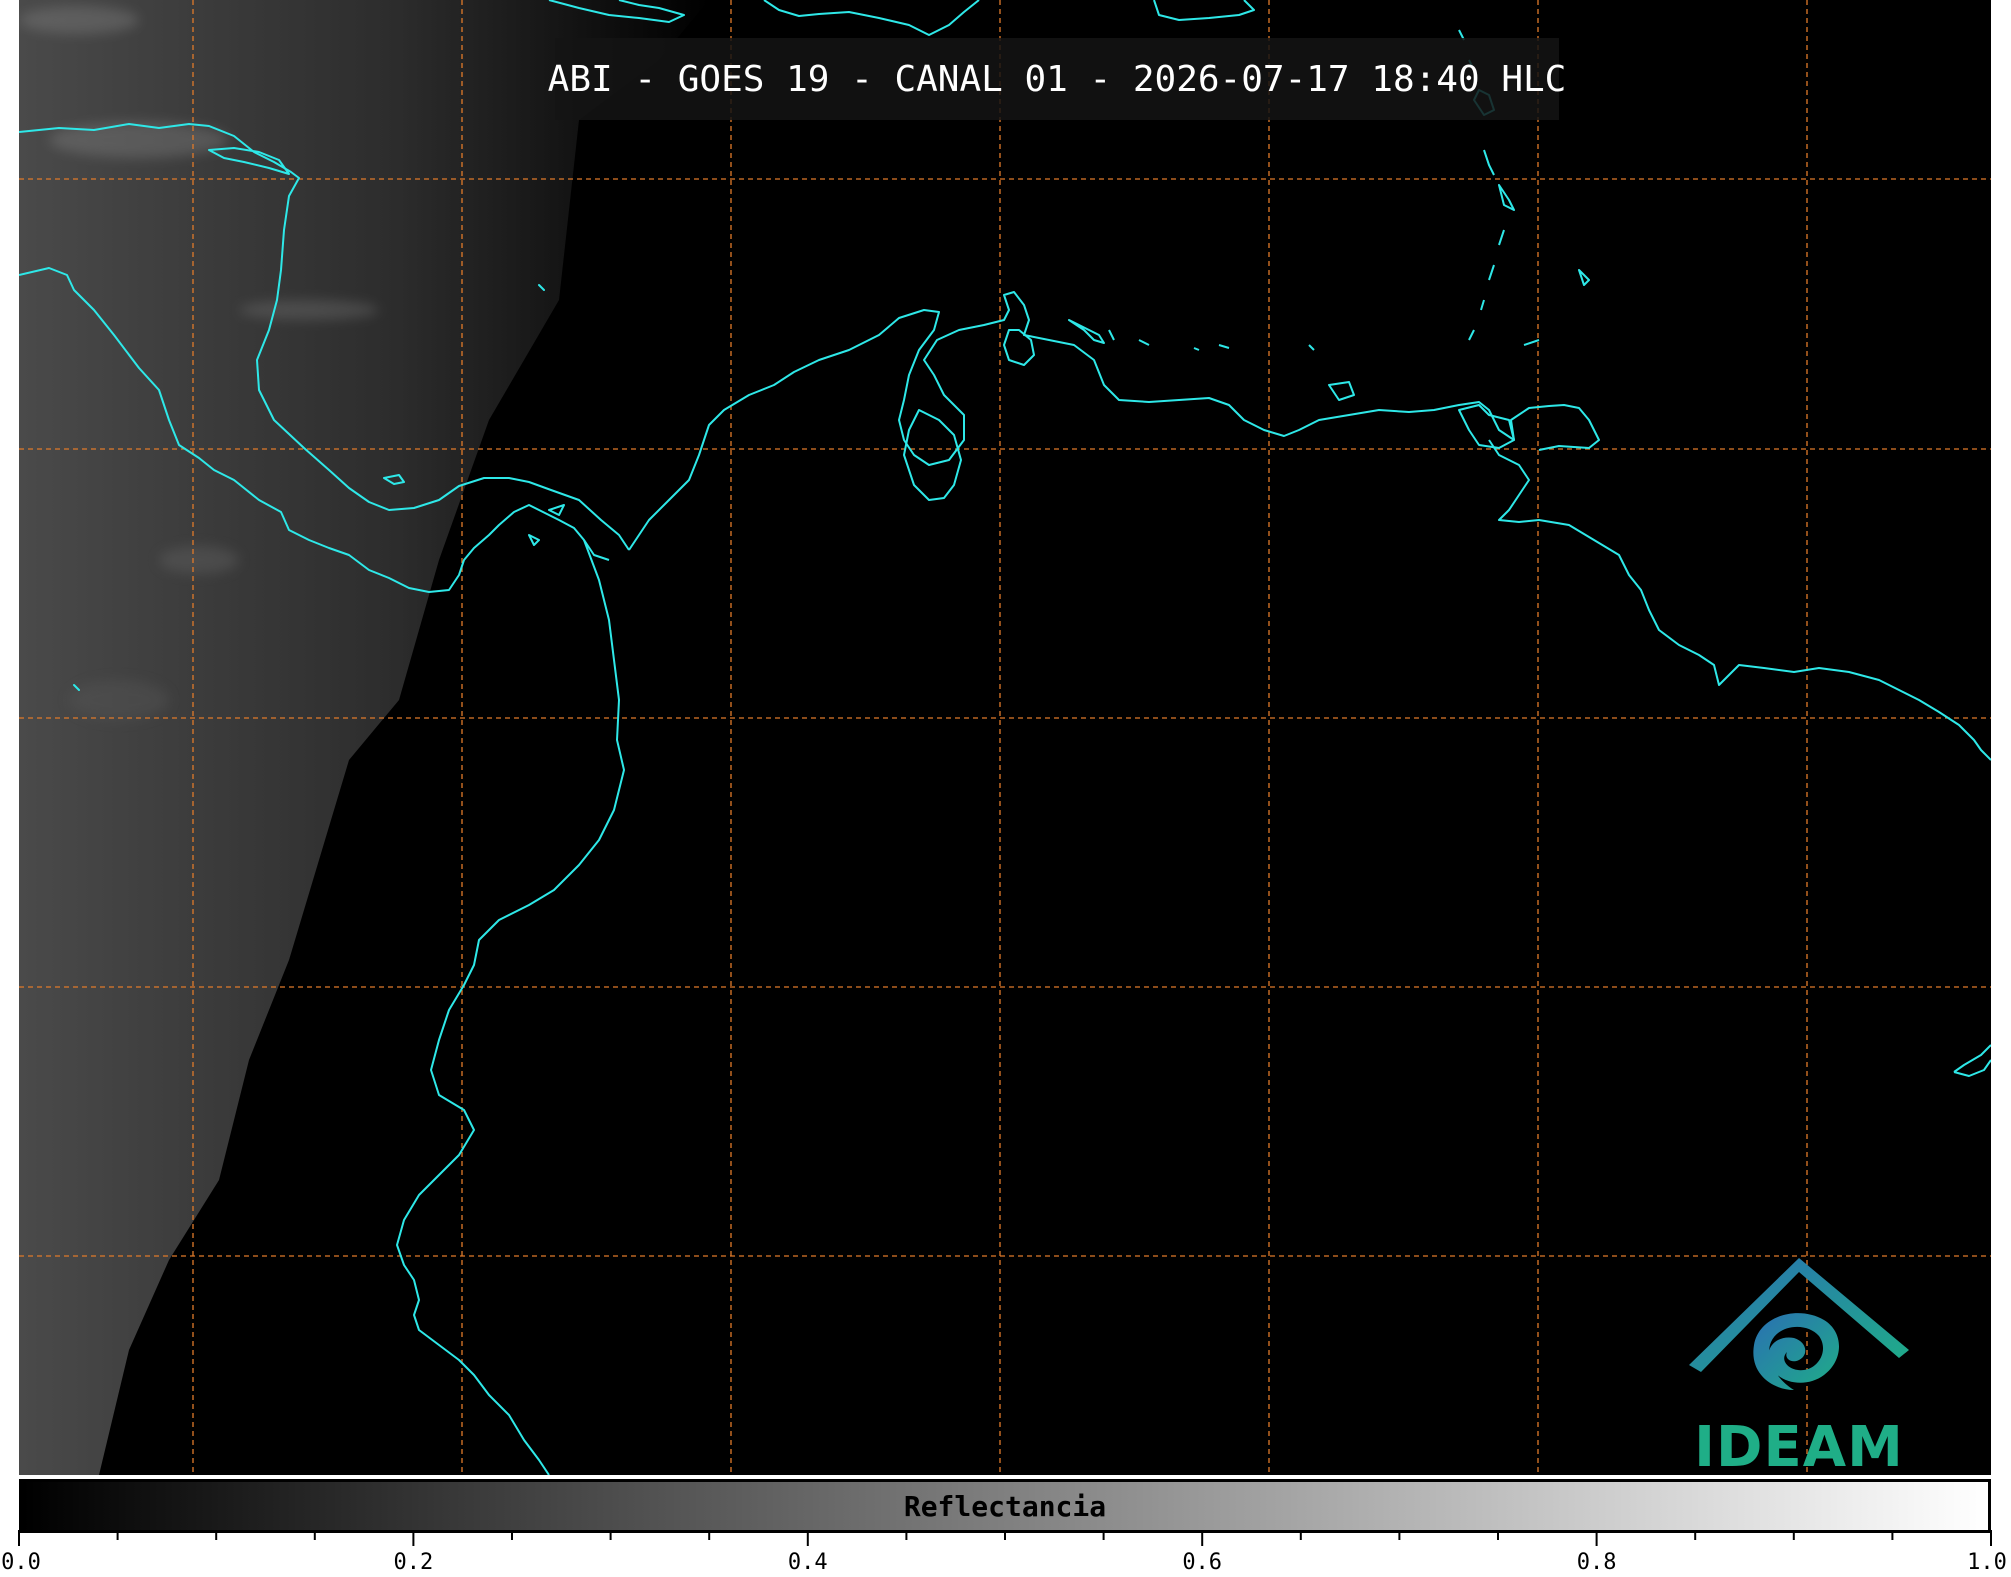 The image size is (2011, 1577). What do you see at coordinates (1739, 600) in the screenshot?
I see `guiana-coast` at bounding box center [1739, 600].